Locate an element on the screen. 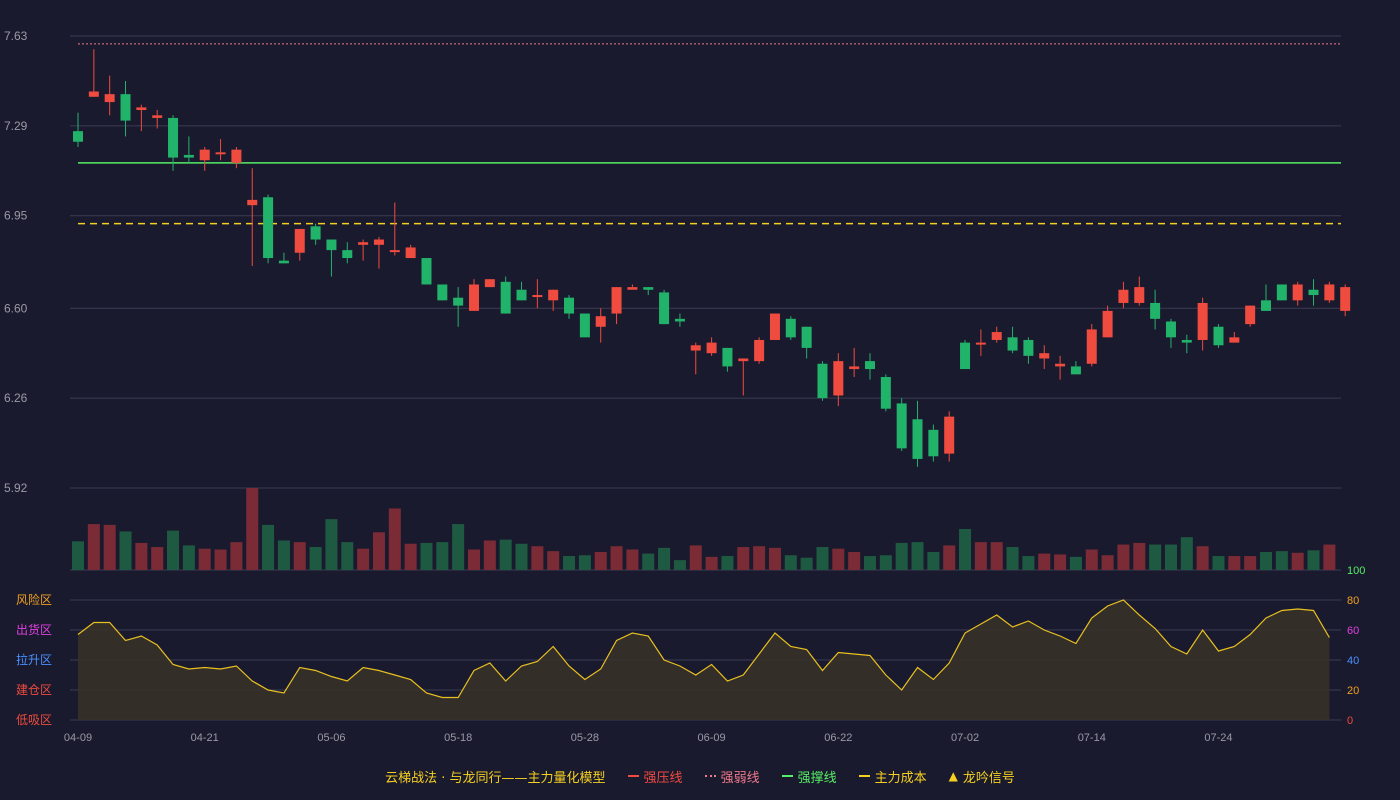 The width and height of the screenshot is (1400, 800). zone-label: 拉升区 is located at coordinates (34, 659).